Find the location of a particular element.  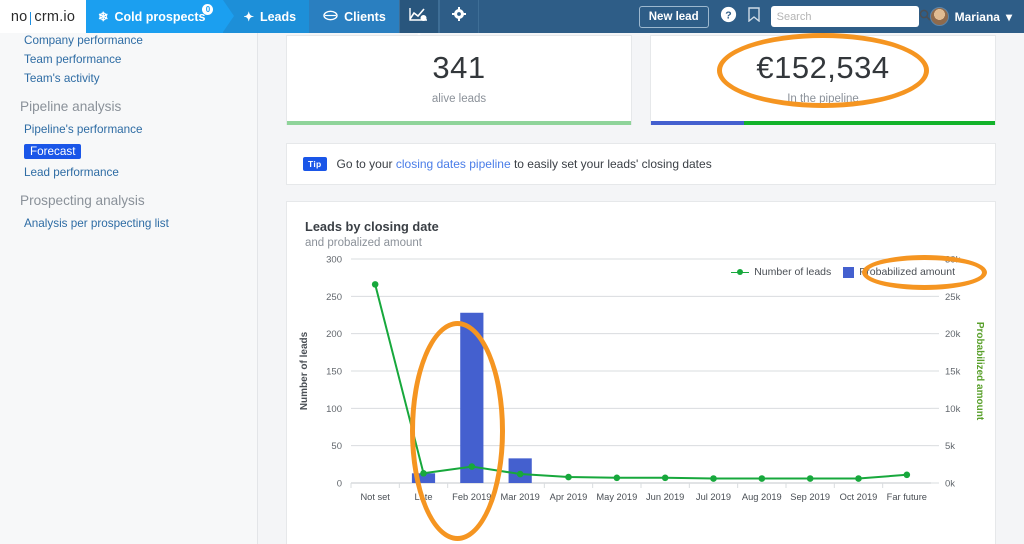

svg-text: Jul 2019 is located at coordinates (713, 497).